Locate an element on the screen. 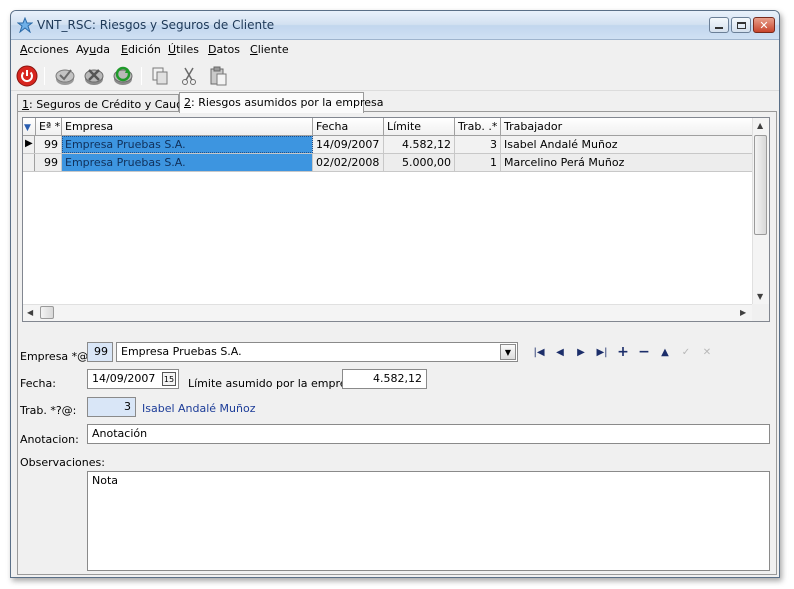  fecha-value: 14/09/2007 is located at coordinates (124, 378).